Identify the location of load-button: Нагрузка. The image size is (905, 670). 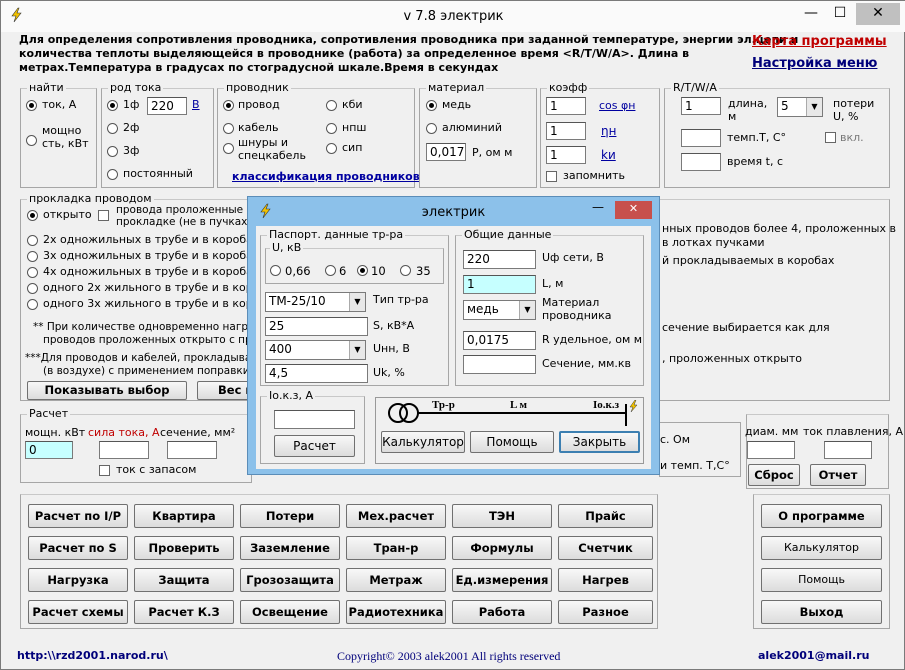
(78, 580).